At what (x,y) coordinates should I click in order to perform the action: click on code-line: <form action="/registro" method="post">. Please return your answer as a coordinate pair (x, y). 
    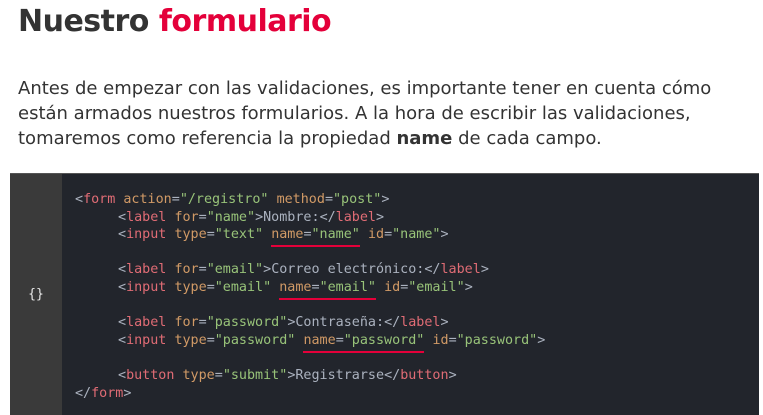
    Looking at the image, I should click on (310, 200).